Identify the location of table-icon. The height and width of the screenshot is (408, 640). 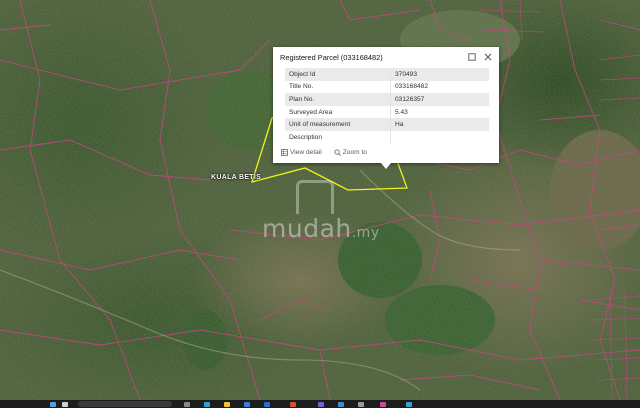
(284, 152).